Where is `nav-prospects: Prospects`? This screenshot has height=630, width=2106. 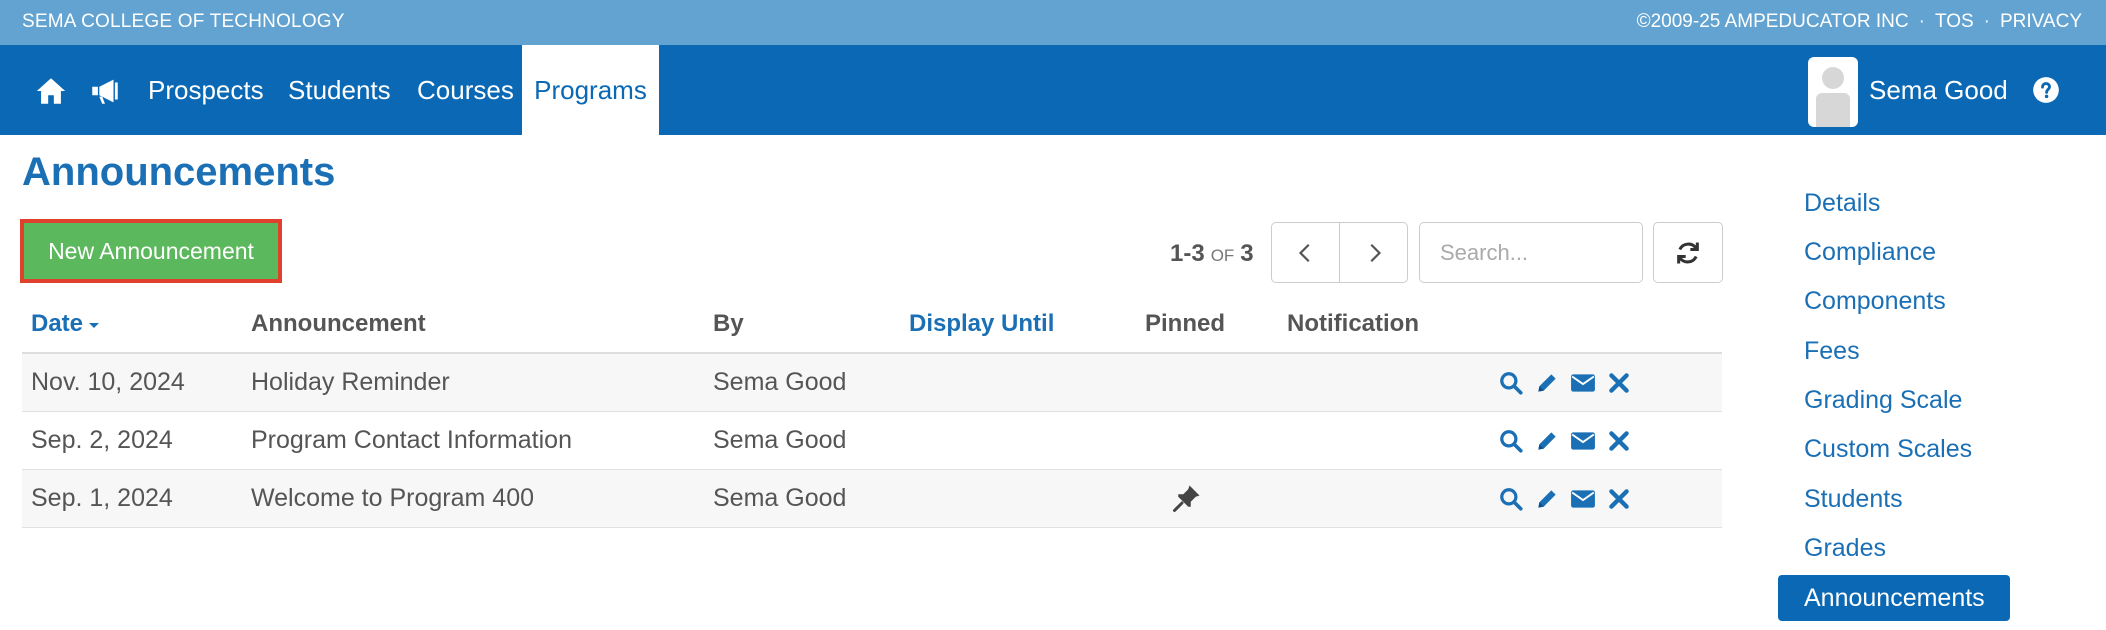 nav-prospects: Prospects is located at coordinates (206, 90).